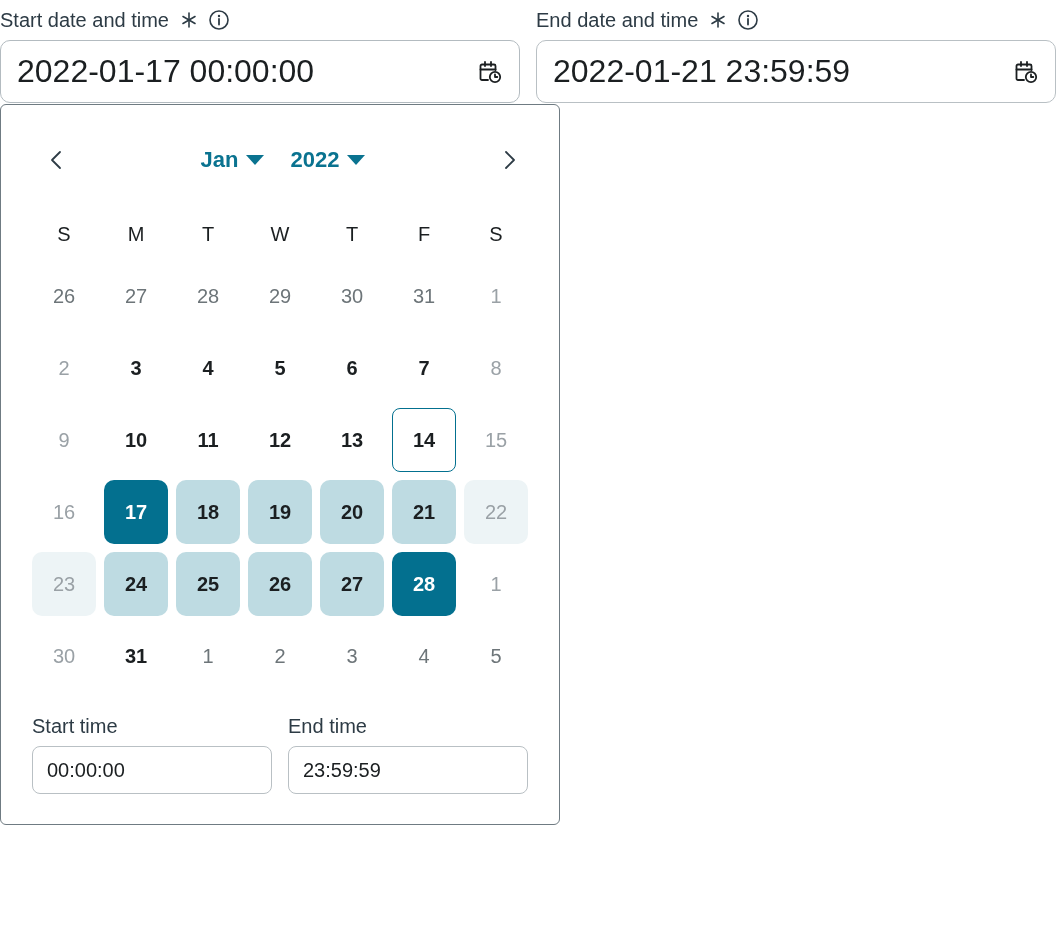 The width and height of the screenshot is (1056, 935). What do you see at coordinates (208, 656) in the screenshot?
I see `calendar-day: 1` at bounding box center [208, 656].